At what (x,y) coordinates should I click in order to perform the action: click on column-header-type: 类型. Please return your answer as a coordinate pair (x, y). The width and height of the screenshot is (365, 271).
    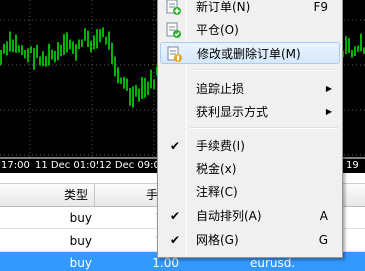
    Looking at the image, I should click on (47, 195).